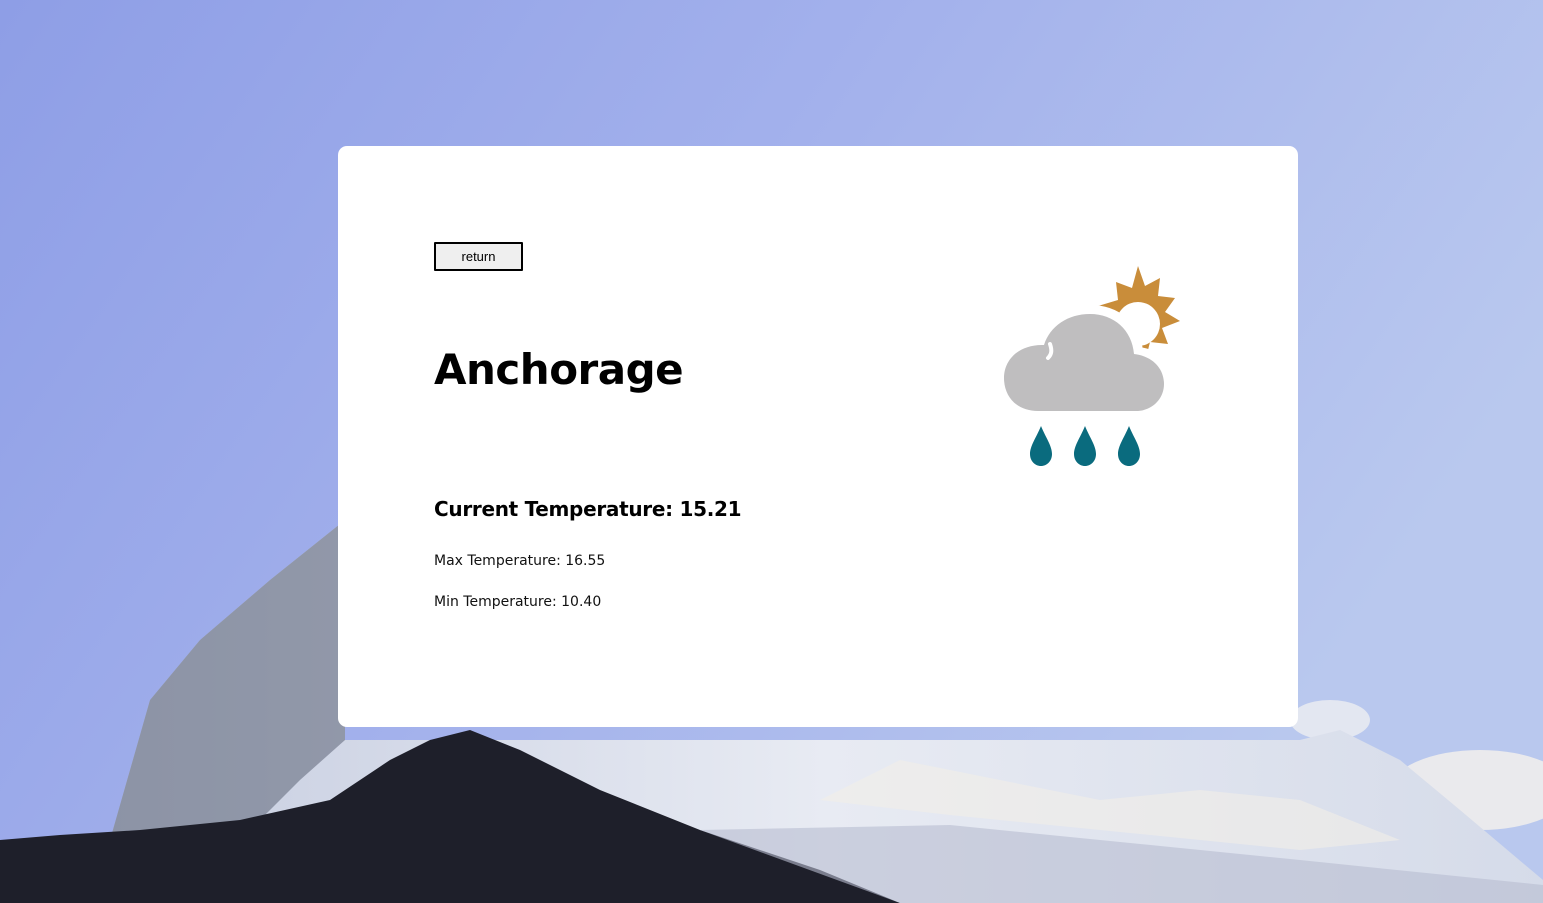 The width and height of the screenshot is (1543, 903). Describe the element at coordinates (520, 561) in the screenshot. I see `max-temperature: Max Temperature: 16.55` at that location.